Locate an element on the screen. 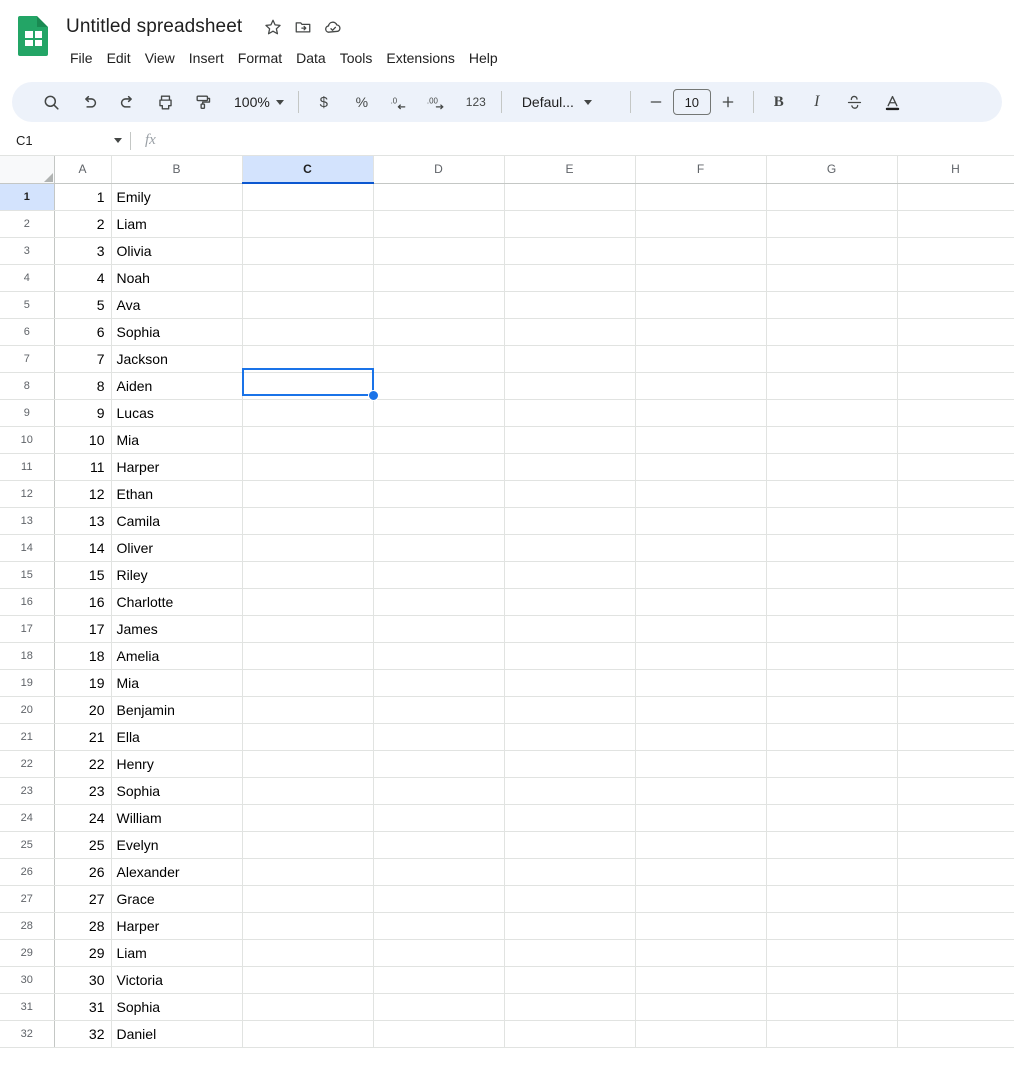 This screenshot has width=1014, height=1080. cell-C17 is located at coordinates (308, 629).